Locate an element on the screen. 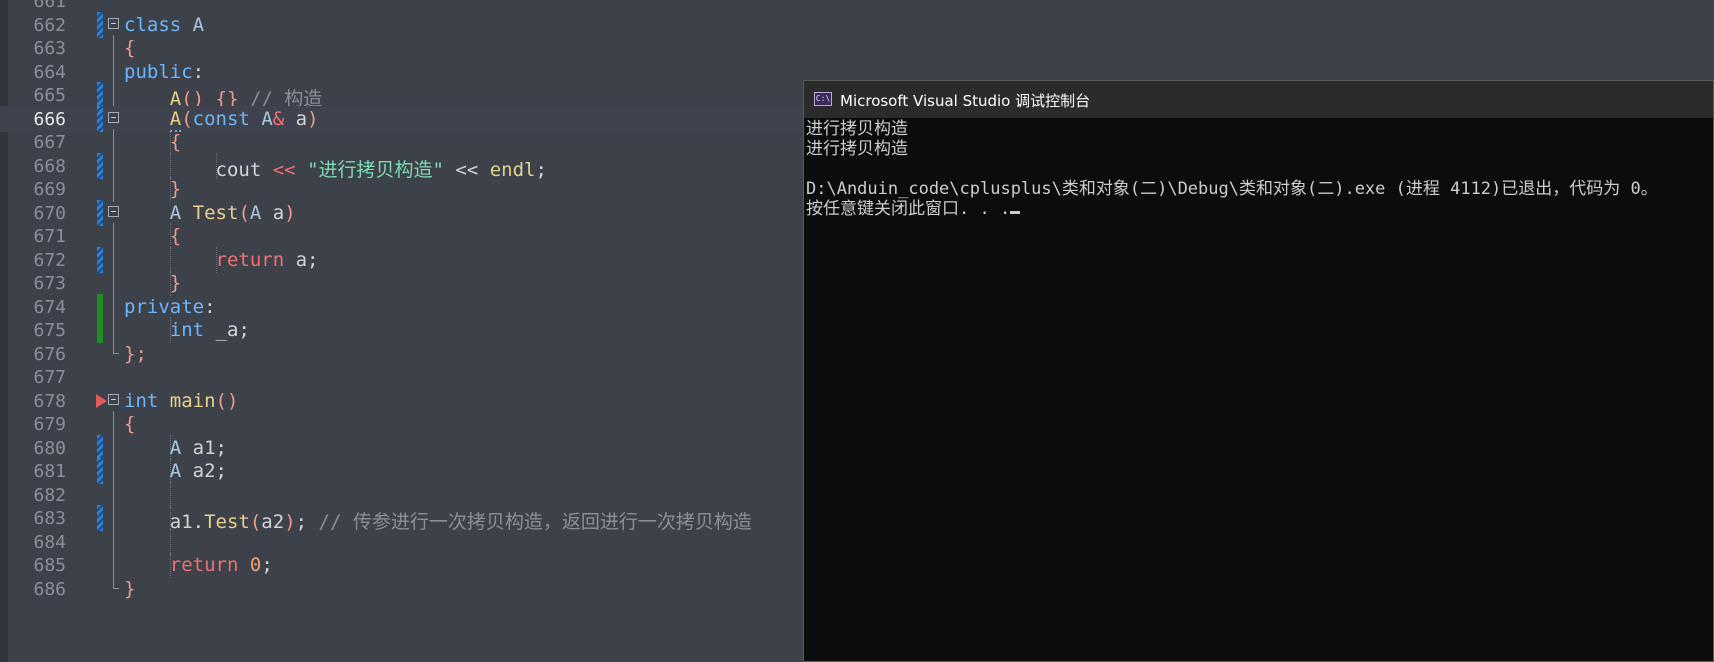  execution-arrow-icon is located at coordinates (101, 400).